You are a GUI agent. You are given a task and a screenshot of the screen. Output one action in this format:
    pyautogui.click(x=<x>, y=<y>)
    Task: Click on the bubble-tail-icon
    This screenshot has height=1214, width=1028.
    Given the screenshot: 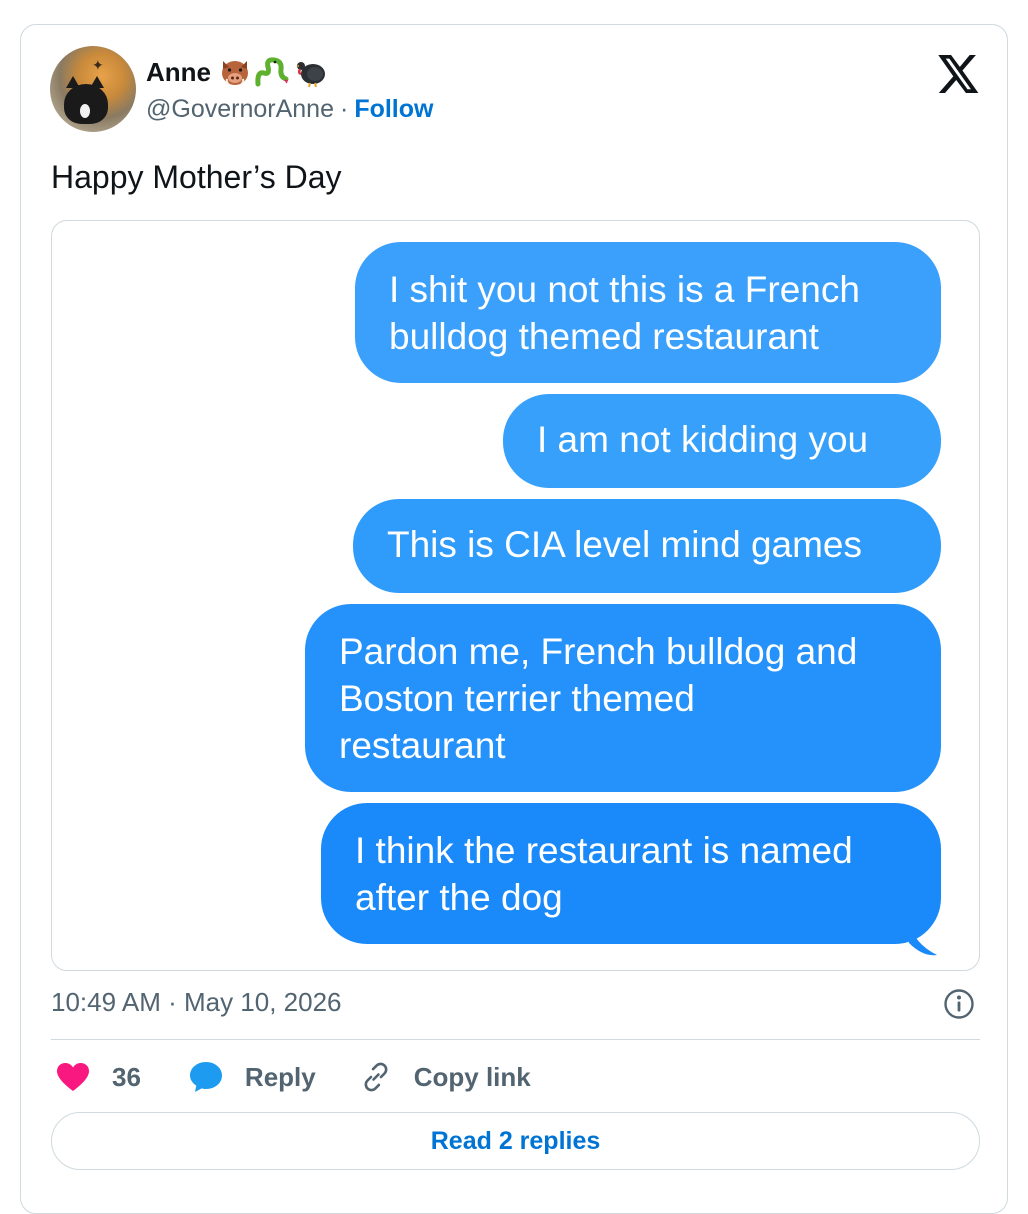 What is the action you would take?
    pyautogui.click(x=923, y=938)
    